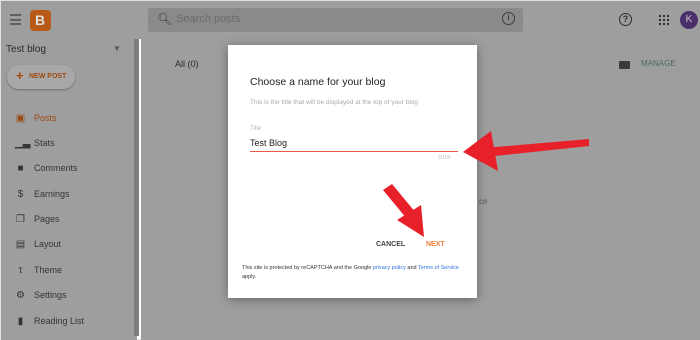 This screenshot has width=700, height=340. I want to click on sidebar-item-label: Pages, so click(47, 219).